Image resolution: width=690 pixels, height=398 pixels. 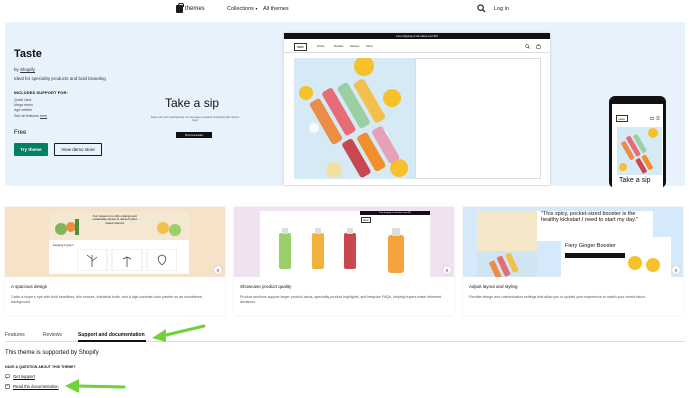 What do you see at coordinates (23, 110) in the screenshot?
I see `feature-item: Age verifier` at bounding box center [23, 110].